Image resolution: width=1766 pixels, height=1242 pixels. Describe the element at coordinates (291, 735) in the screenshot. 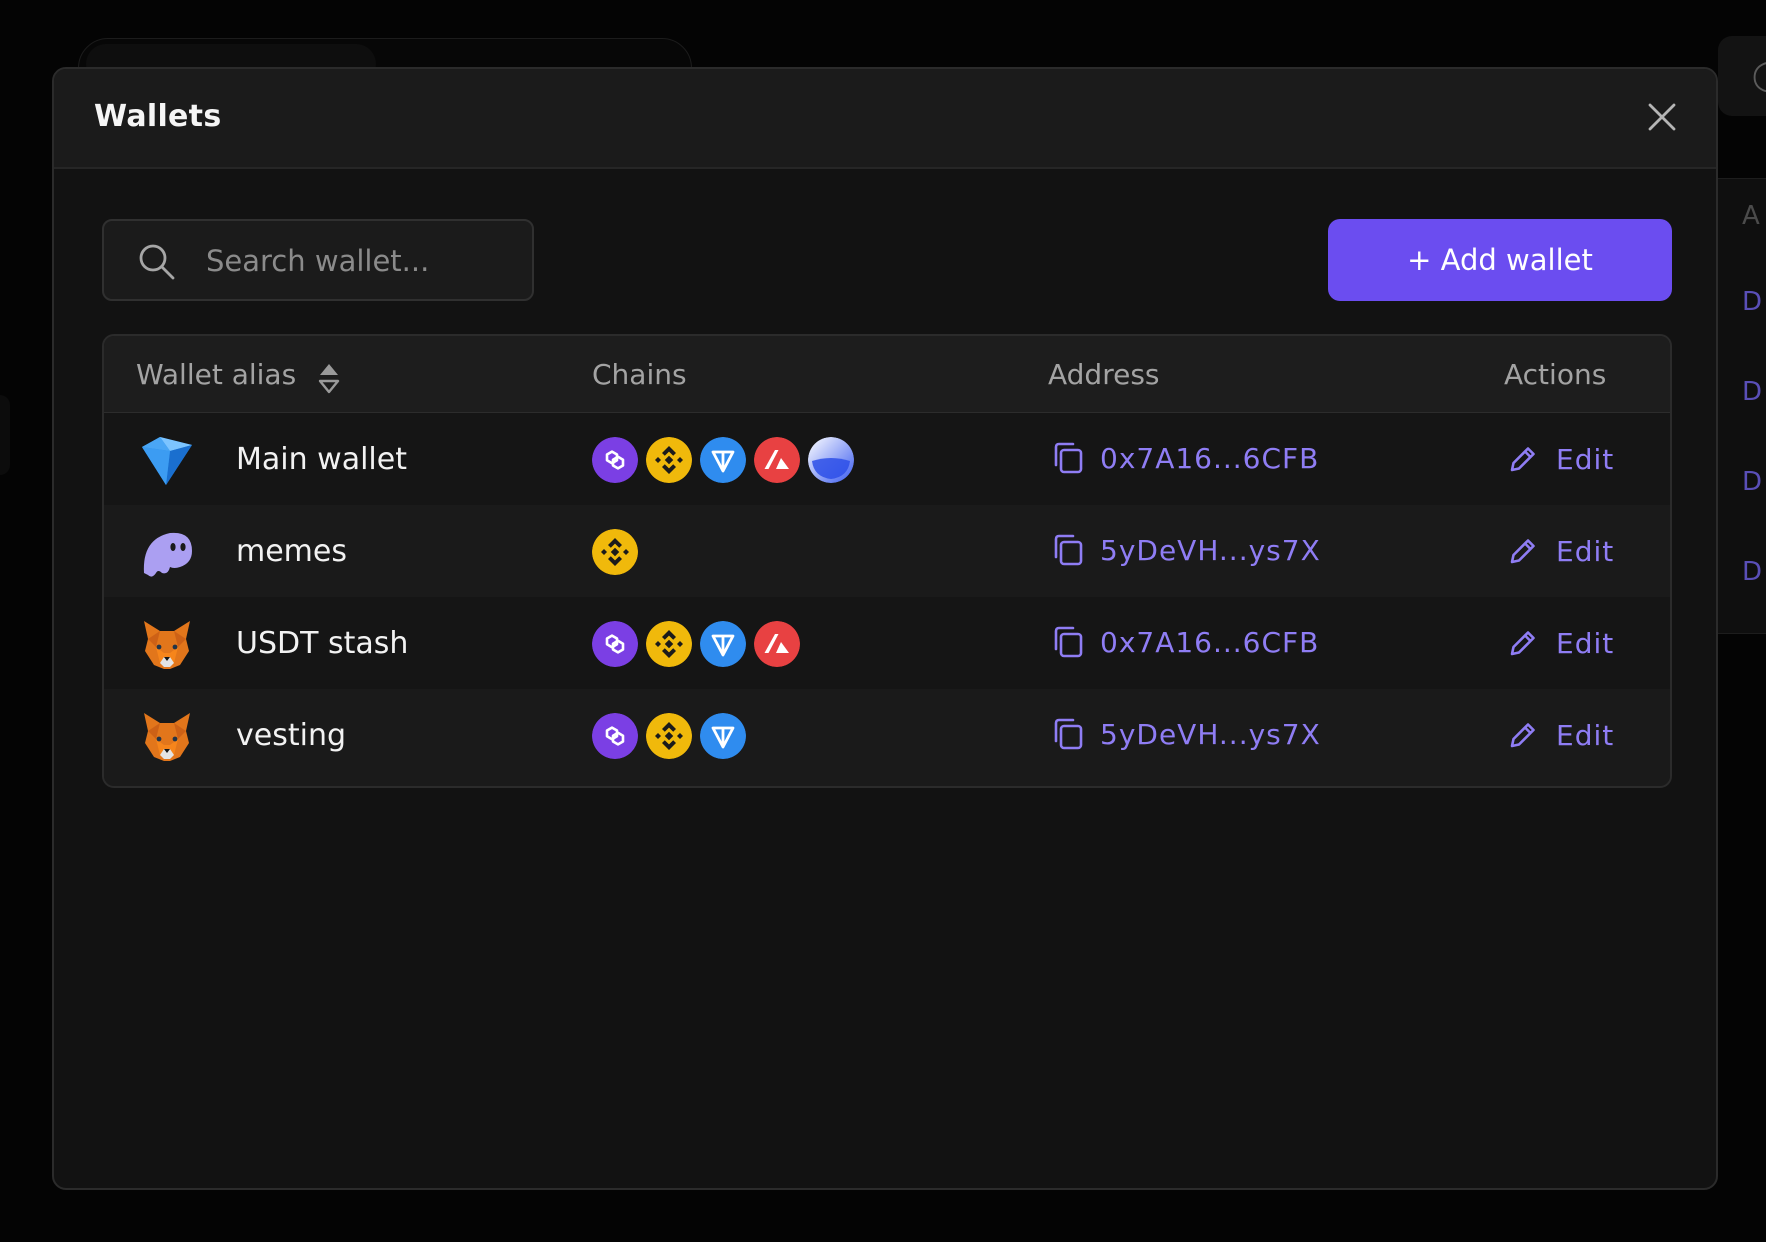

I see `wallet-alias: vesting` at that location.